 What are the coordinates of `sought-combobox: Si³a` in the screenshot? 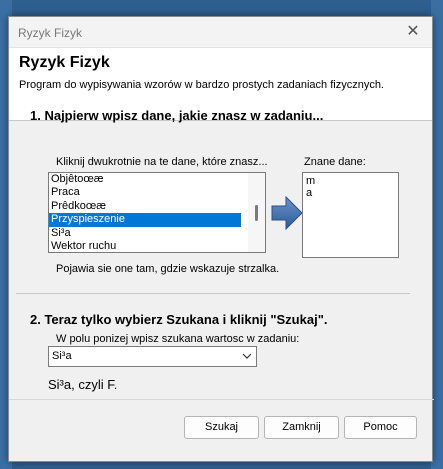 It's located at (152, 356).